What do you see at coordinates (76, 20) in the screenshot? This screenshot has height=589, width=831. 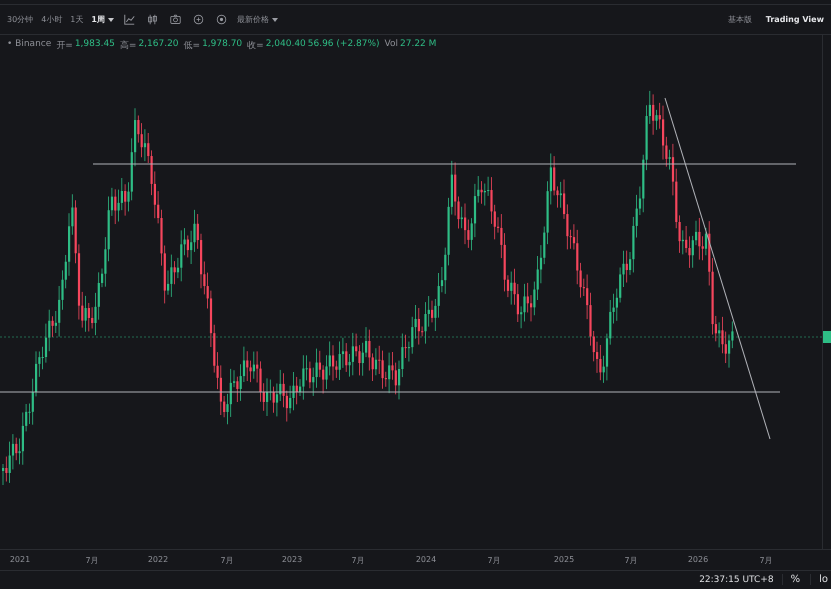 I see `interval-tab: 1天` at bounding box center [76, 20].